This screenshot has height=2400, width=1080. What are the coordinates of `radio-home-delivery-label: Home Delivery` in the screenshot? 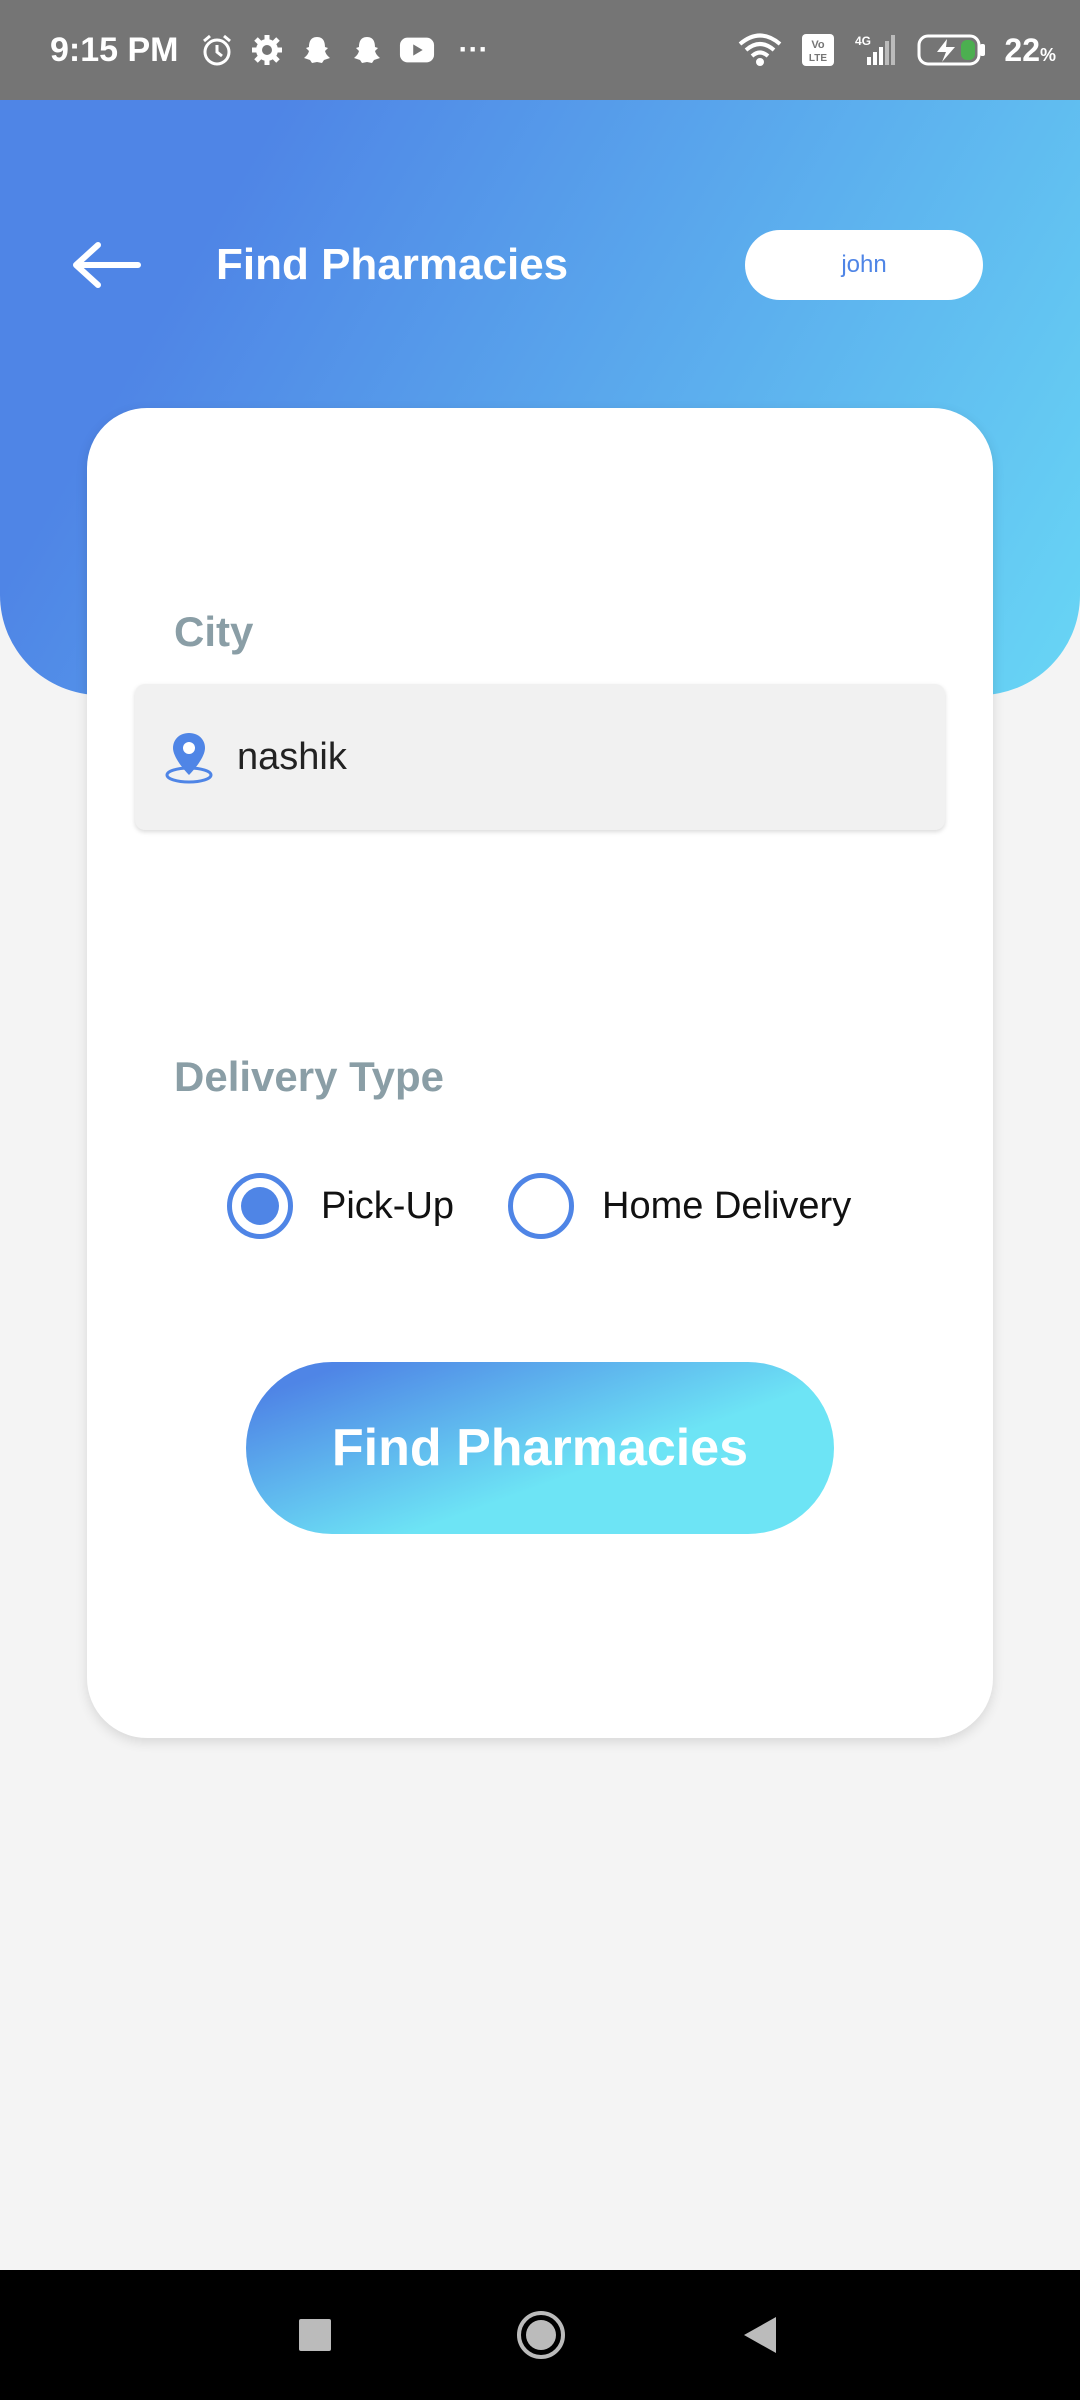 It's located at (727, 1205).